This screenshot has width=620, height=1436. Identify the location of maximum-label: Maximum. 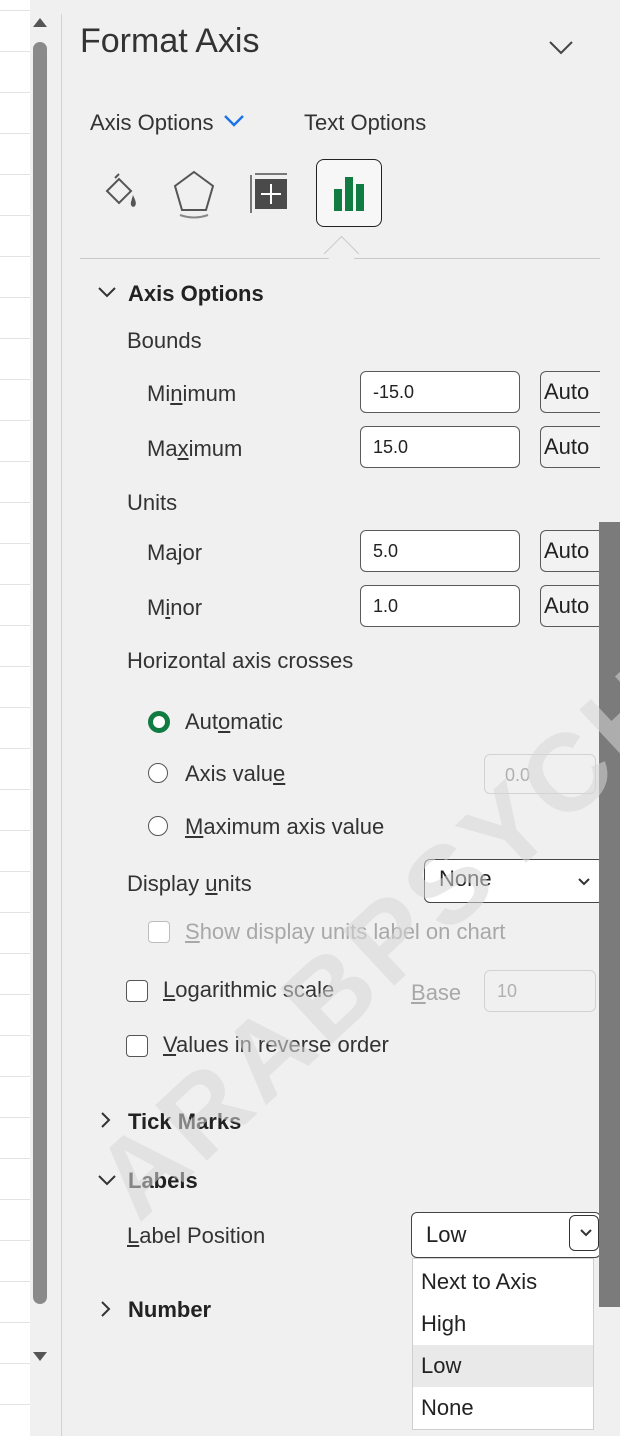
(195, 448).